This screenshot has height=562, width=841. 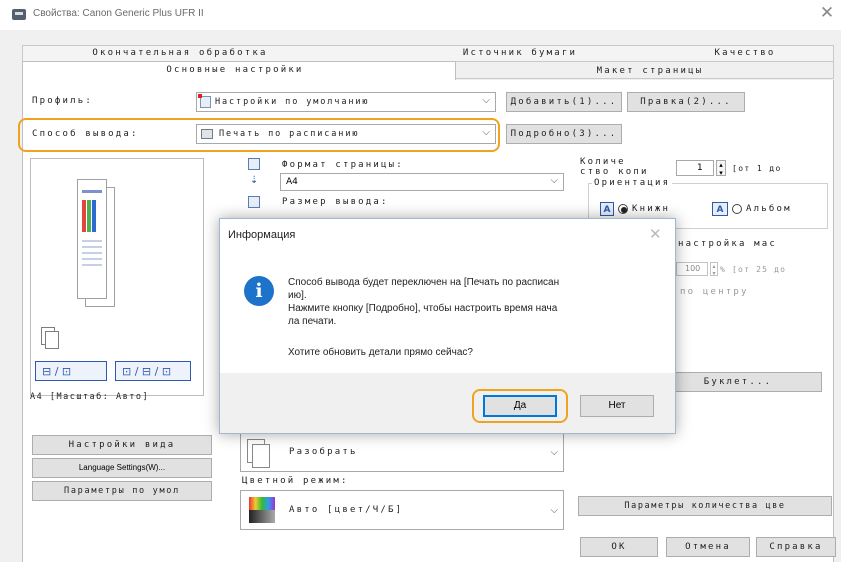 I want to click on scale-stepper: ▴ ▾, so click(x=714, y=269).